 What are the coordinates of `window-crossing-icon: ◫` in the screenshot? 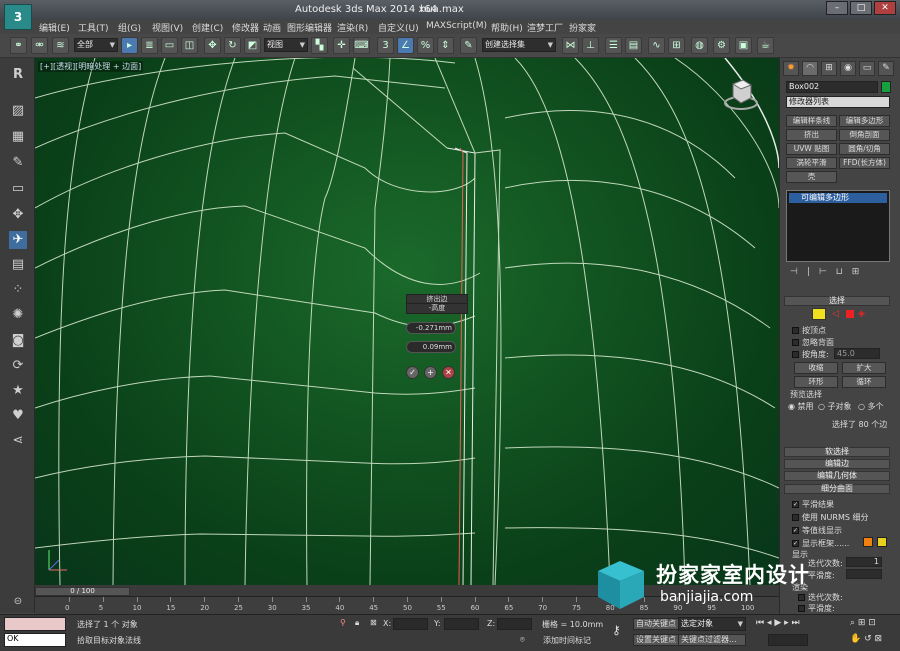 It's located at (189, 45).